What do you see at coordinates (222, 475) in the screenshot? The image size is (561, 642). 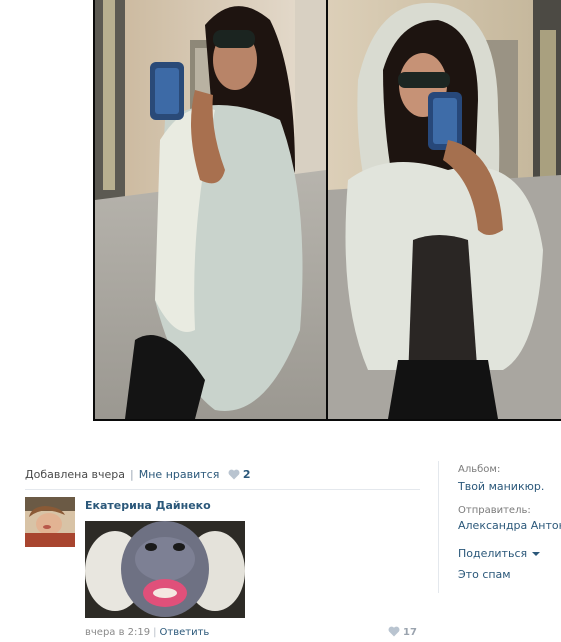 I see `post-meta-bar: Добавлена вчера | Мне нравится 2` at bounding box center [222, 475].